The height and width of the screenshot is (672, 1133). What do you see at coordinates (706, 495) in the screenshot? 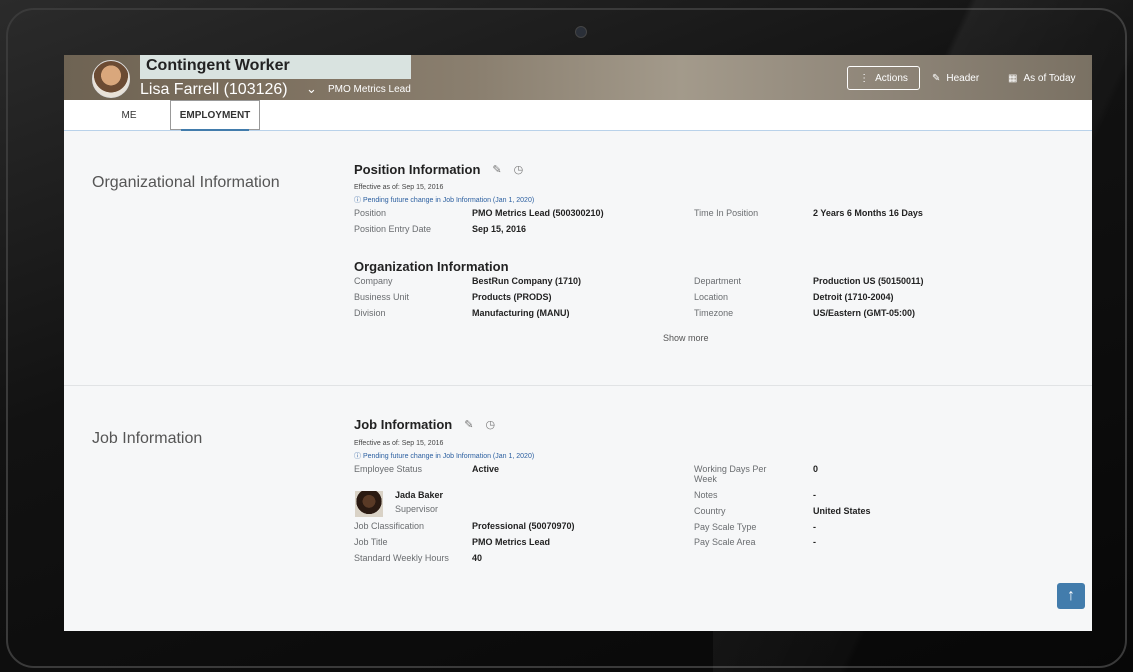
I see `notes-label: Notes` at bounding box center [706, 495].